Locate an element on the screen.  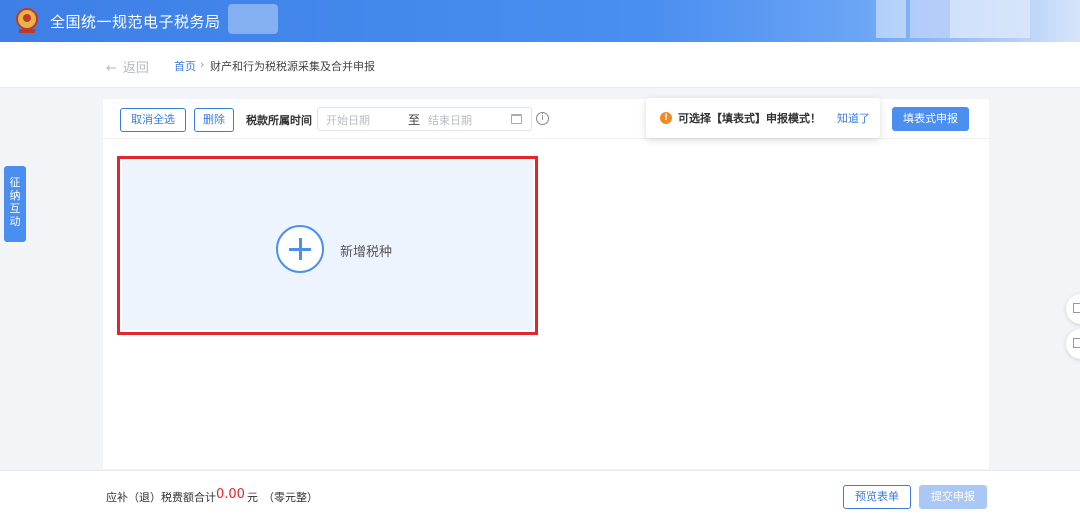
form-mode-tooltip: ! 可选择【填表式】申报模式！ 知道了 is located at coordinates (763, 118).